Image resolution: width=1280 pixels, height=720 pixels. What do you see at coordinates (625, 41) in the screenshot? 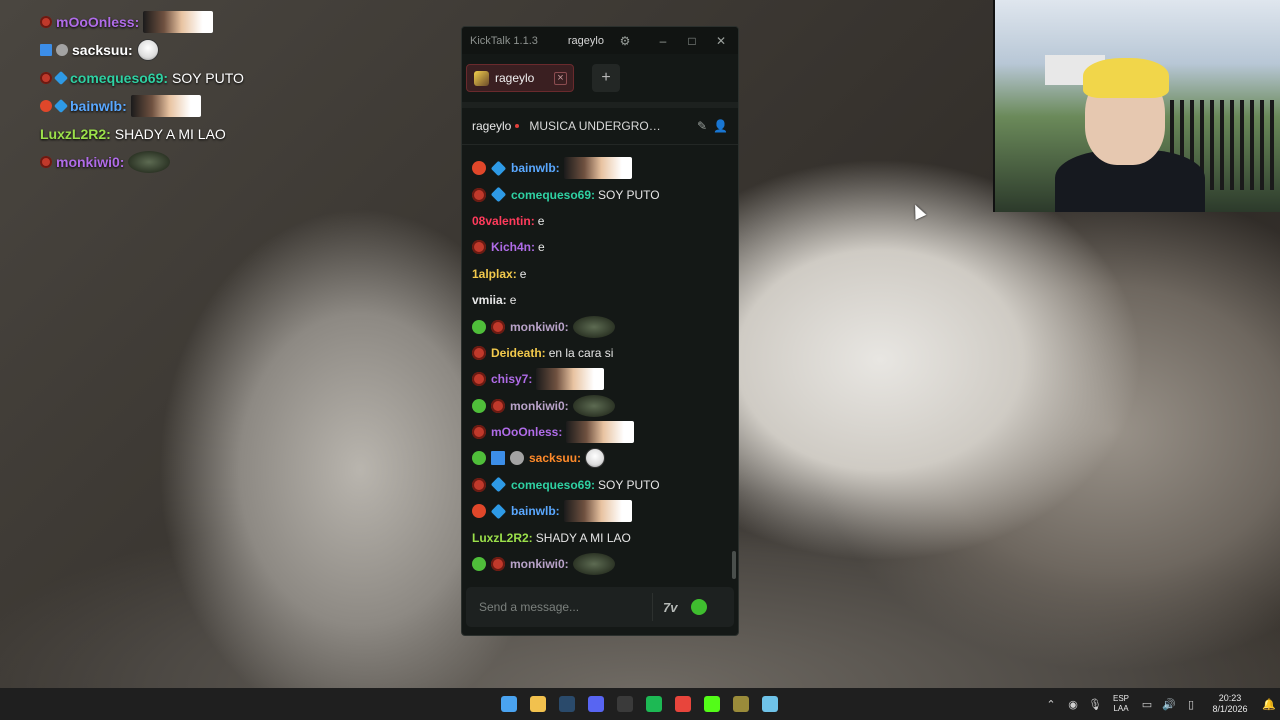
I see `settings-gear-icon: ⚙` at bounding box center [625, 41].